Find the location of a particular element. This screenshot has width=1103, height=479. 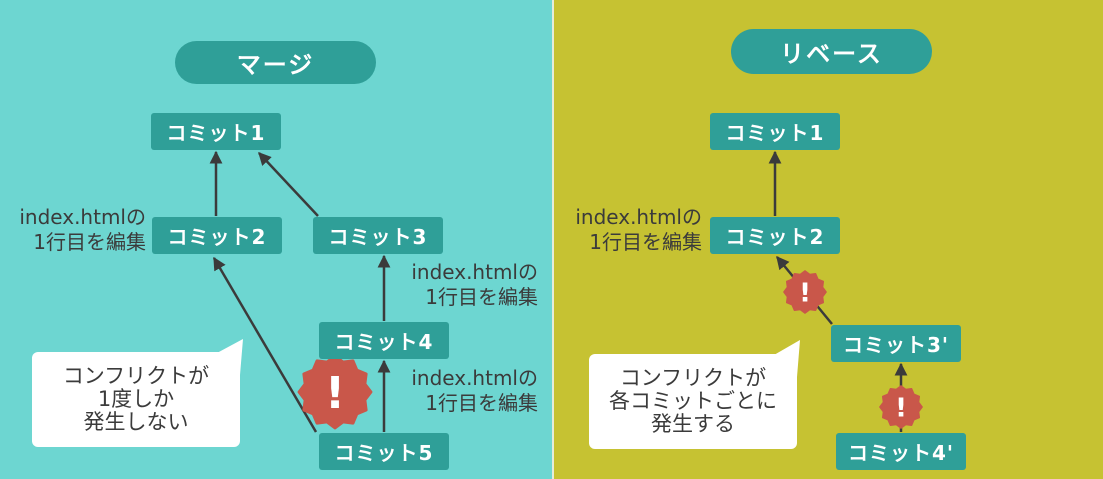

merge-edit-note-commit4: index.htmlの 1行目を編集 is located at coordinates (467, 285).